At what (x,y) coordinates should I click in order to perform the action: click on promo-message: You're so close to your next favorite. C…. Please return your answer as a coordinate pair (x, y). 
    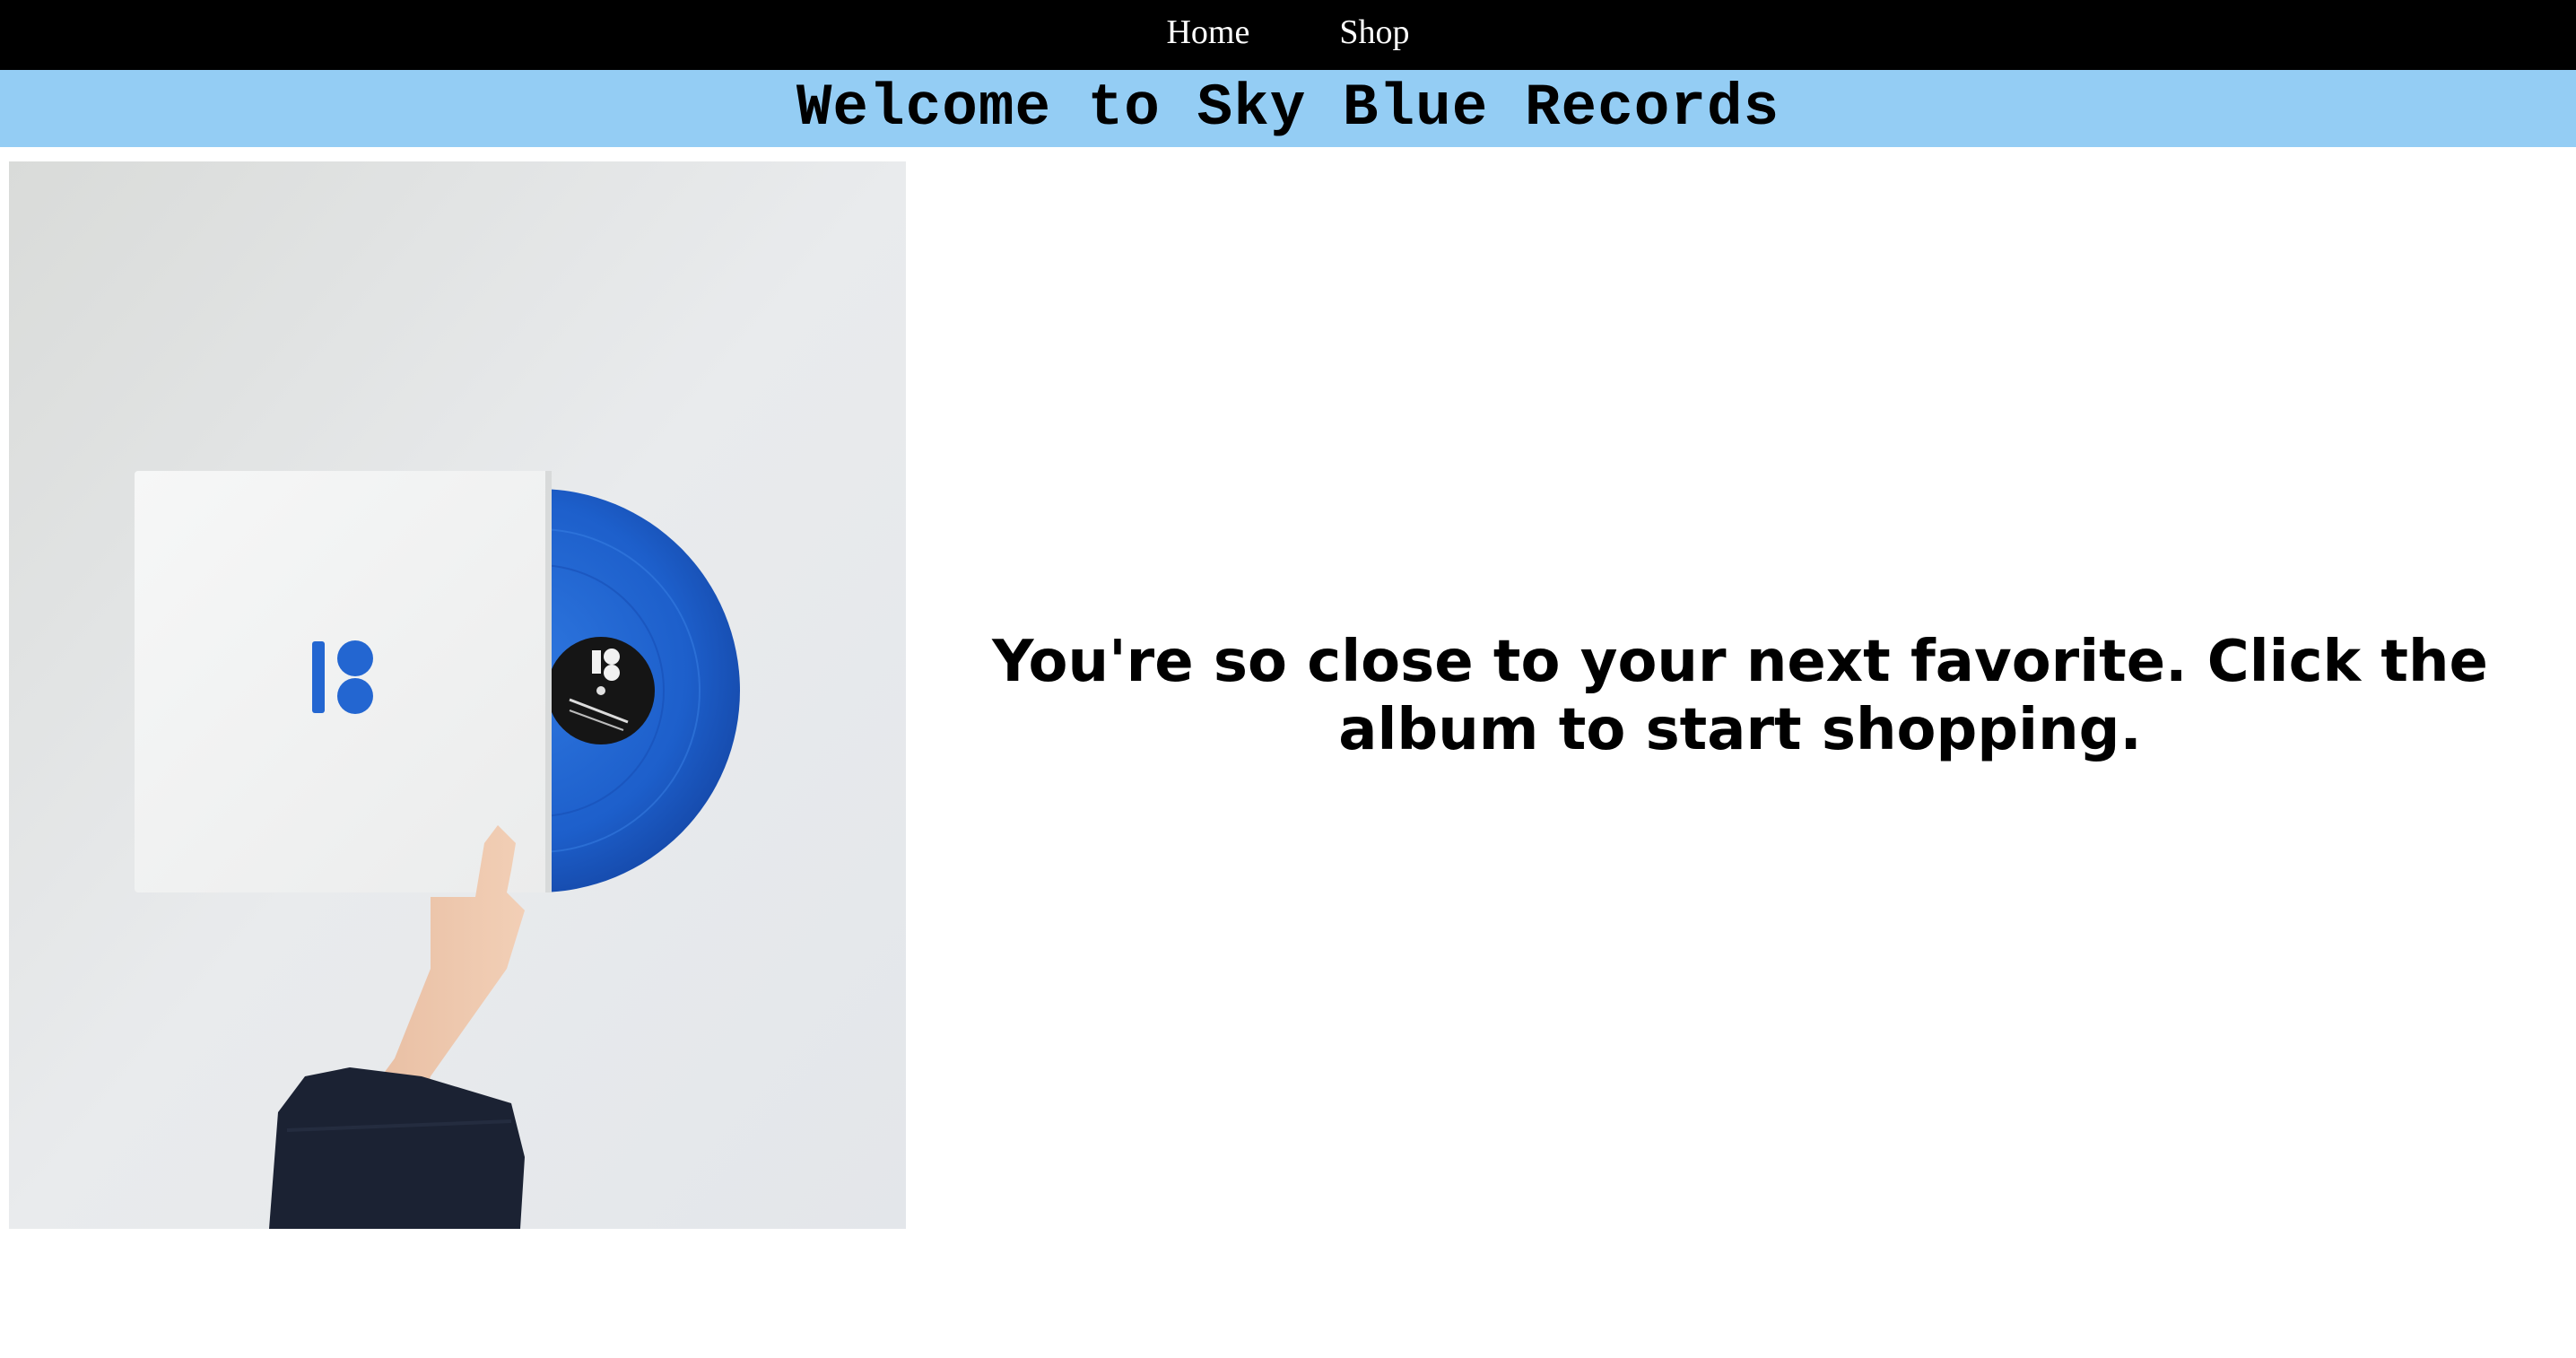
    Looking at the image, I should click on (1740, 696).